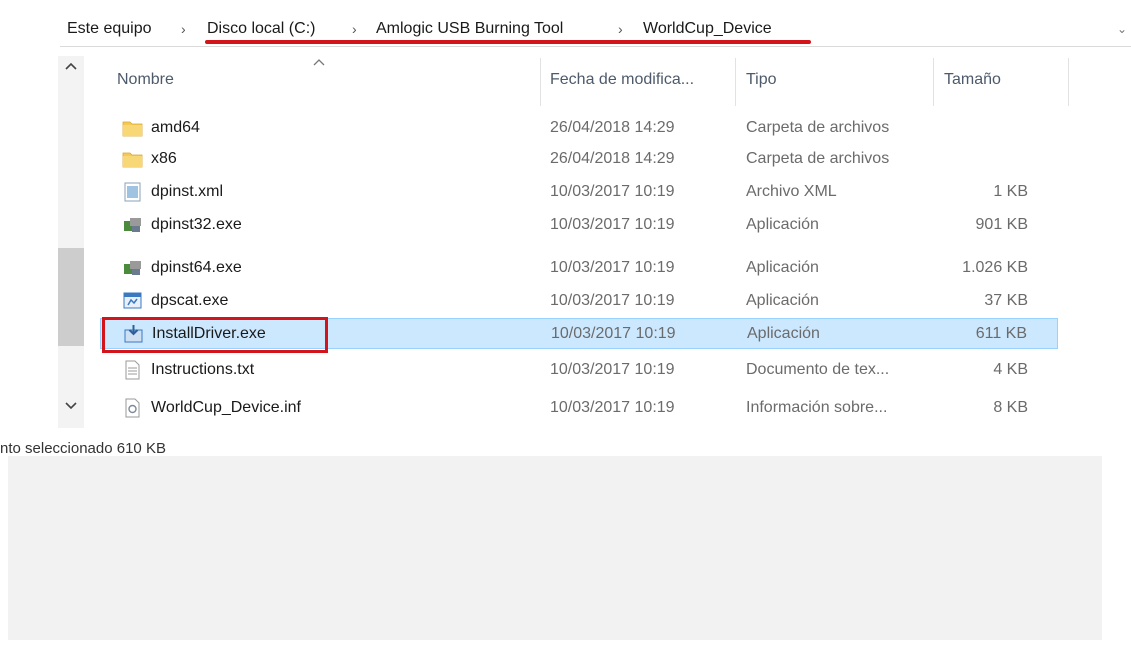 The image size is (1131, 648). Describe the element at coordinates (215, 335) in the screenshot. I see `annotation-highlight-box` at that location.